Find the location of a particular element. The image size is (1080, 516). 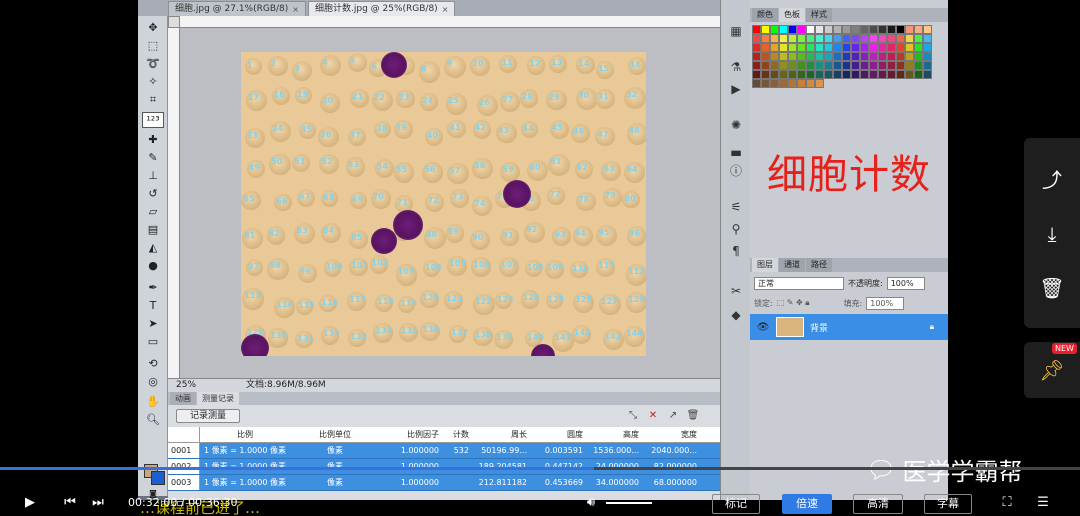

close-icon: × is located at coordinates (295, 9).